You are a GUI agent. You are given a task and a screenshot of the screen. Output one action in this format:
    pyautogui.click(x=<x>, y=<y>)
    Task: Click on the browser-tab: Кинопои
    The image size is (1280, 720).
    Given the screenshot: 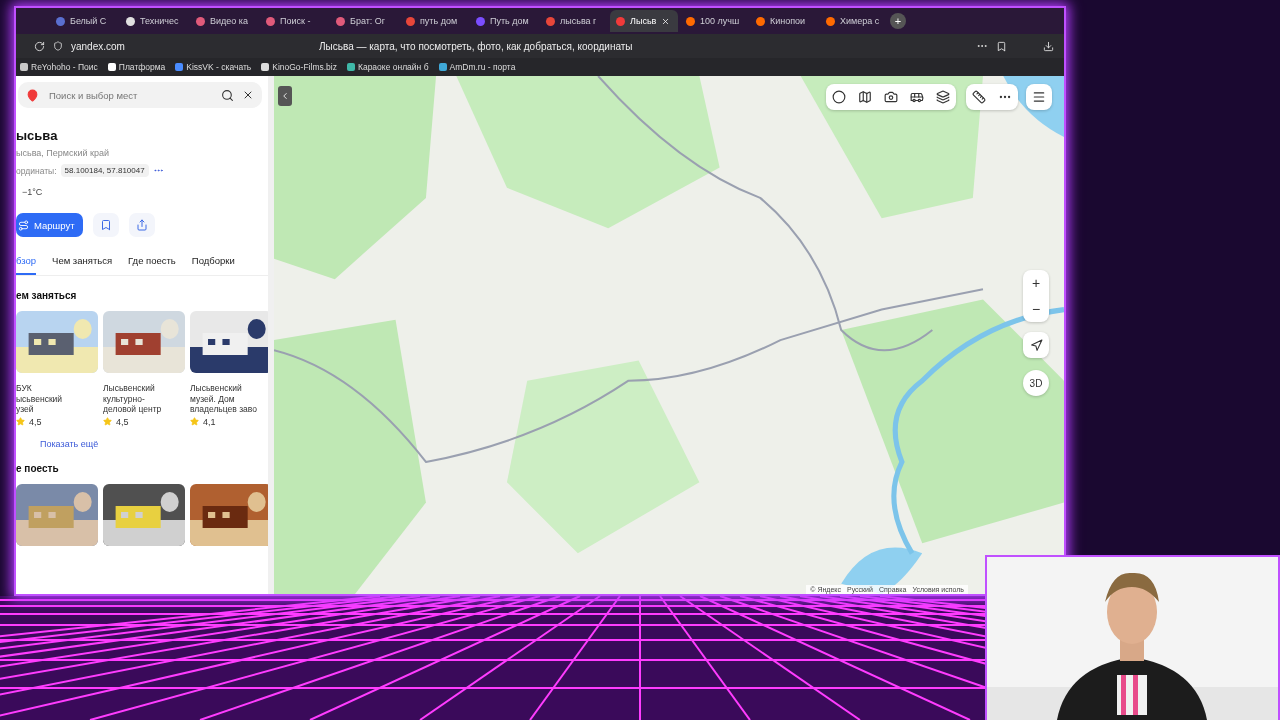 What is the action you would take?
    pyautogui.click(x=784, y=21)
    